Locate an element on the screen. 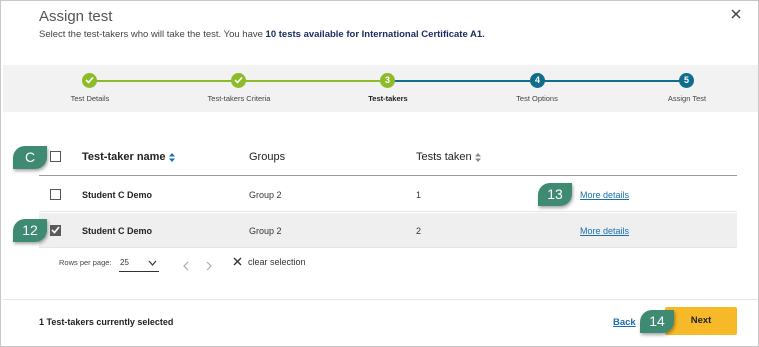 The image size is (759, 347). header-tests-label: Tests taken is located at coordinates (444, 157).